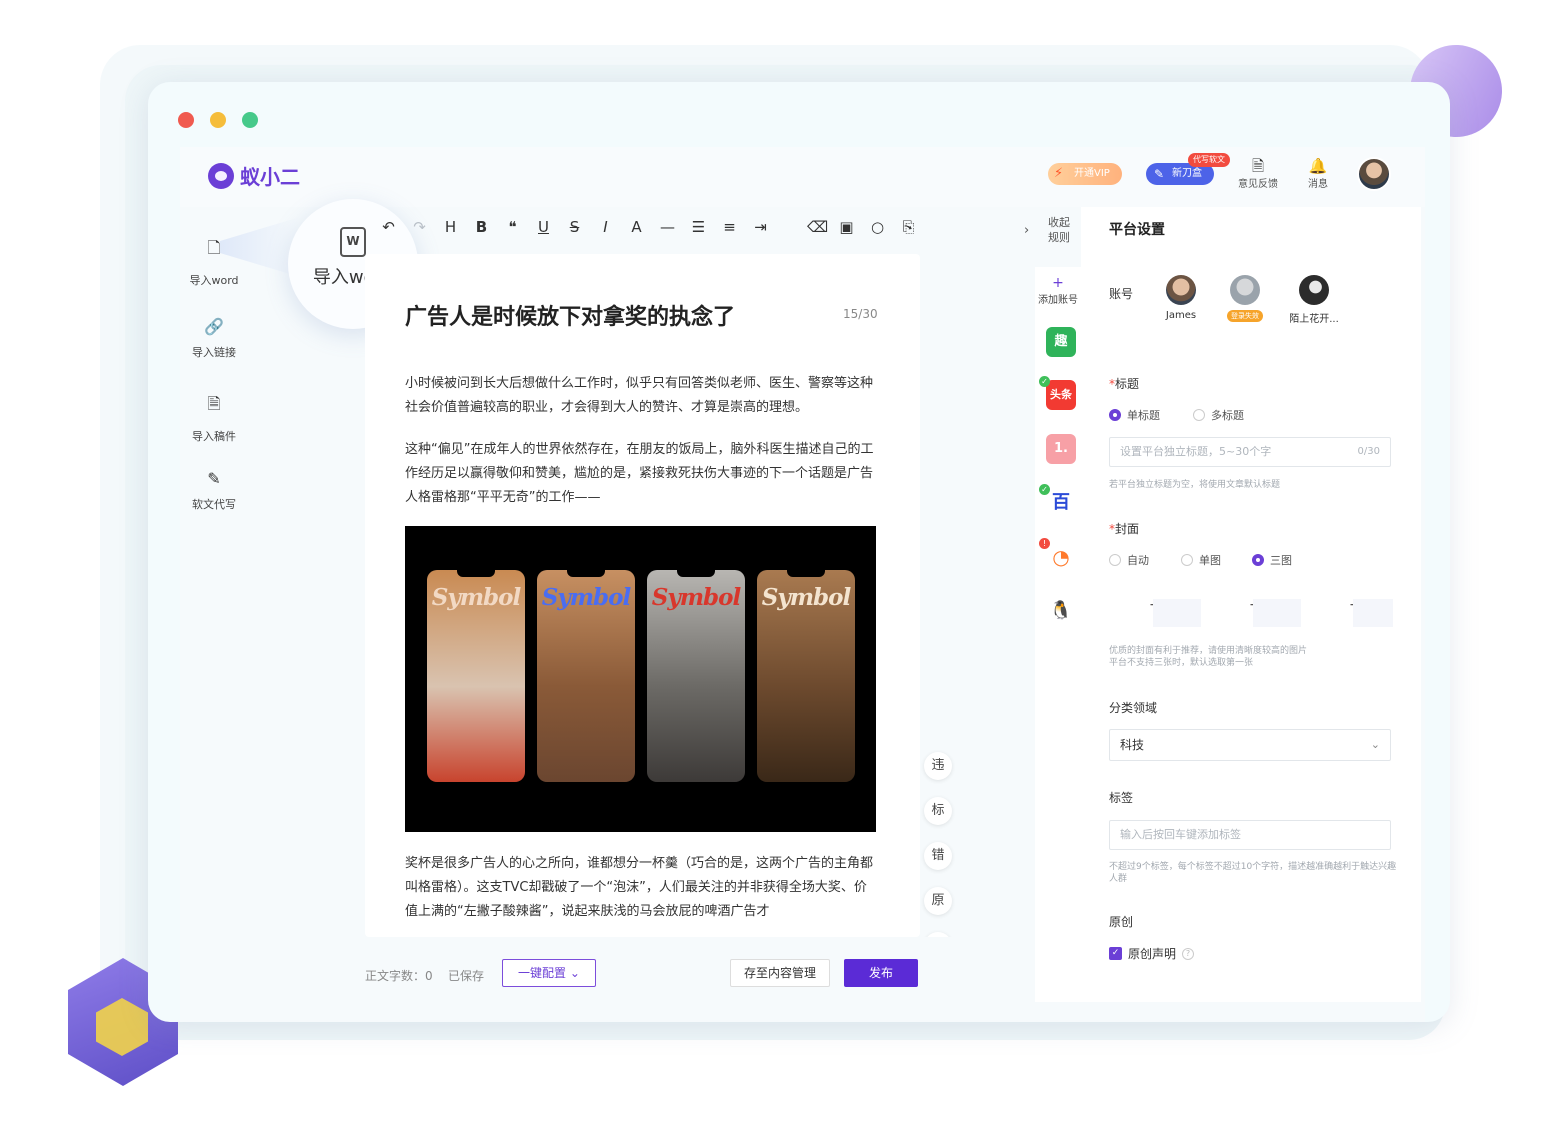 The image size is (1546, 1146). Describe the element at coordinates (698, 227) in the screenshot. I see `list-icon: ☰` at that location.